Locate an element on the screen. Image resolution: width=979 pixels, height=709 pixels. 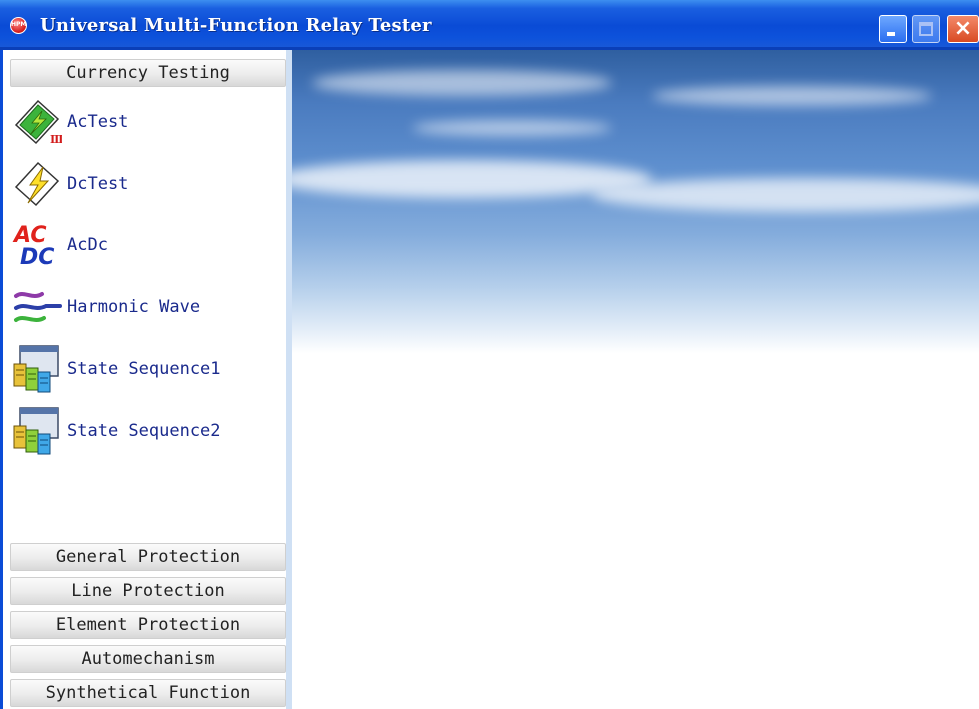
close-icon: × is located at coordinates (963, 28).